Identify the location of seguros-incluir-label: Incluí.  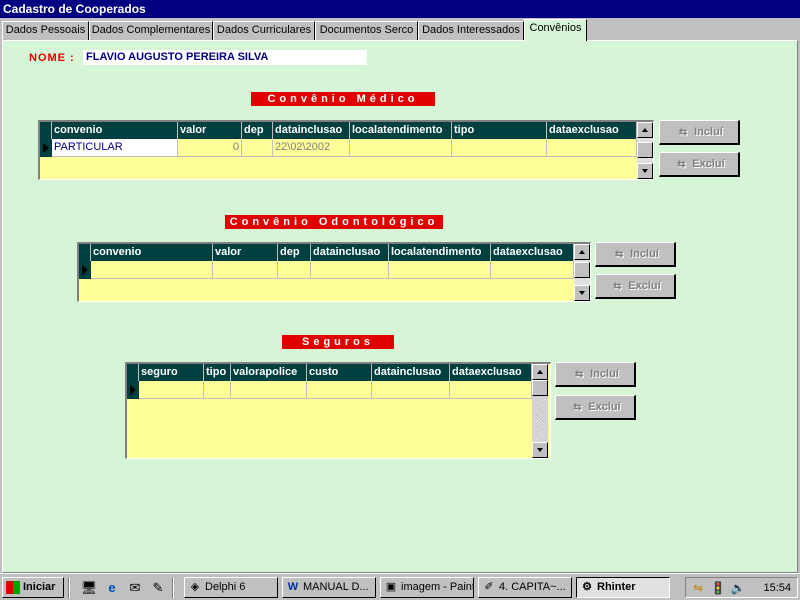
(604, 374).